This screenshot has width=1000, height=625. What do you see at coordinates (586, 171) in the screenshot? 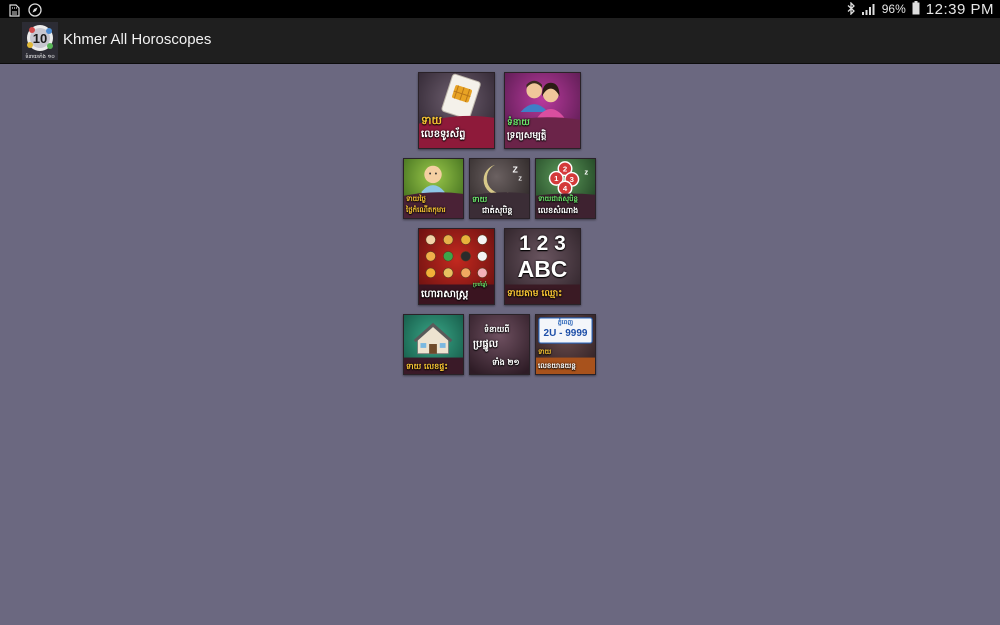
I see `svg-text: z` at bounding box center [586, 171].